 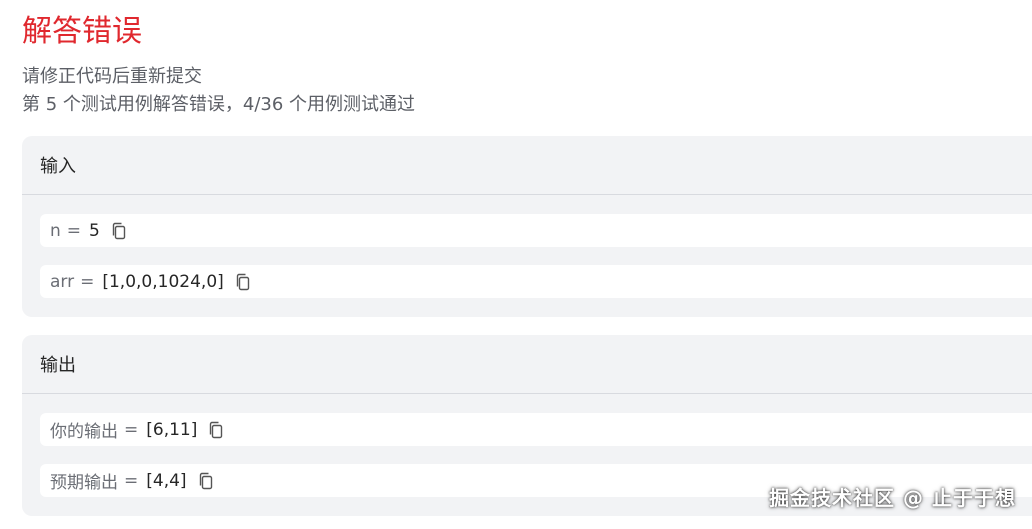 What do you see at coordinates (527, 165) in the screenshot?
I see `input-panel-header: 输入` at bounding box center [527, 165].